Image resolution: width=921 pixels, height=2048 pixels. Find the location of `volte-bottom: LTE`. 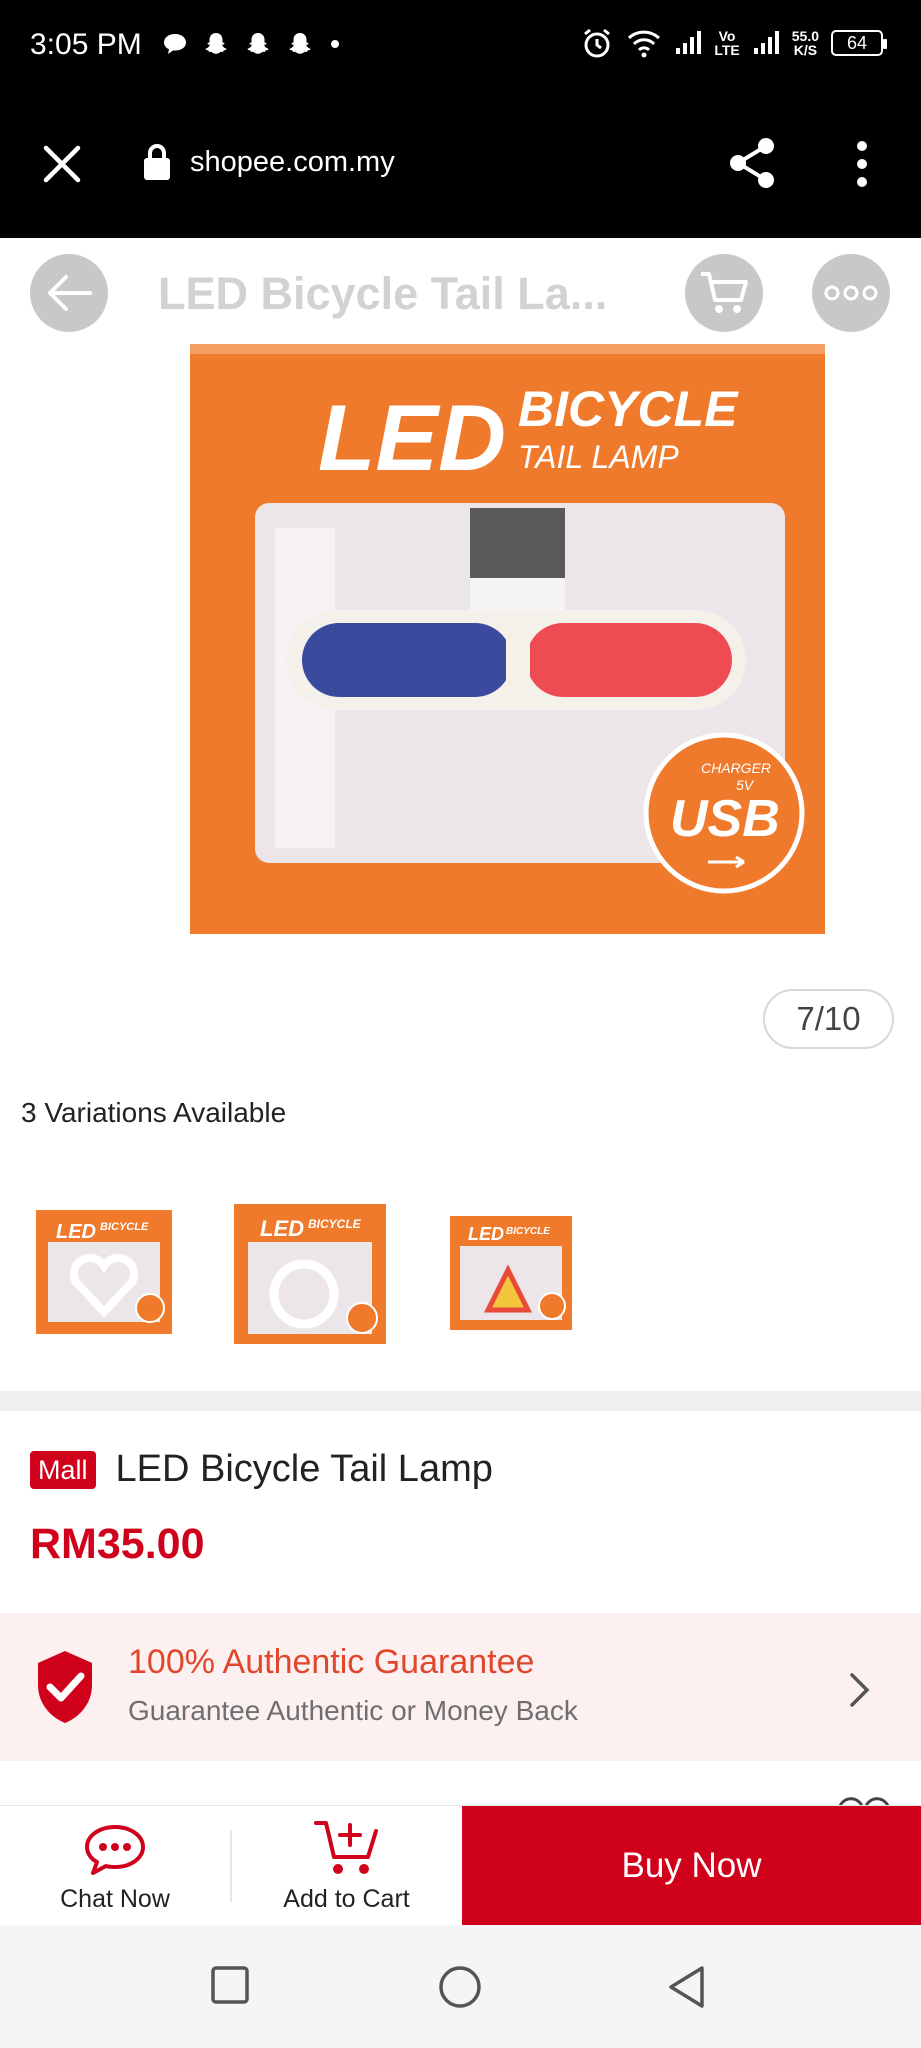

volte-bottom: LTE is located at coordinates (727, 50).